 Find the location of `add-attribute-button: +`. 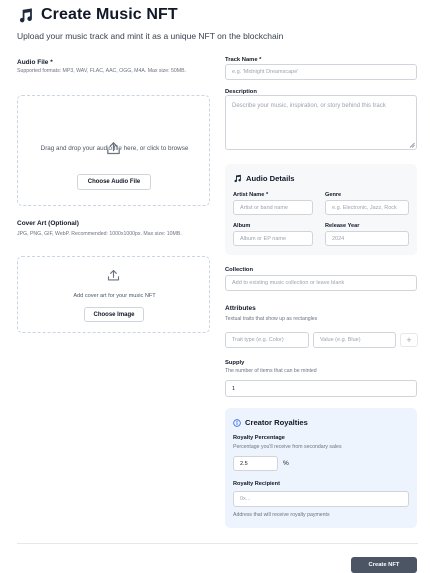

add-attribute-button: + is located at coordinates (409, 340).